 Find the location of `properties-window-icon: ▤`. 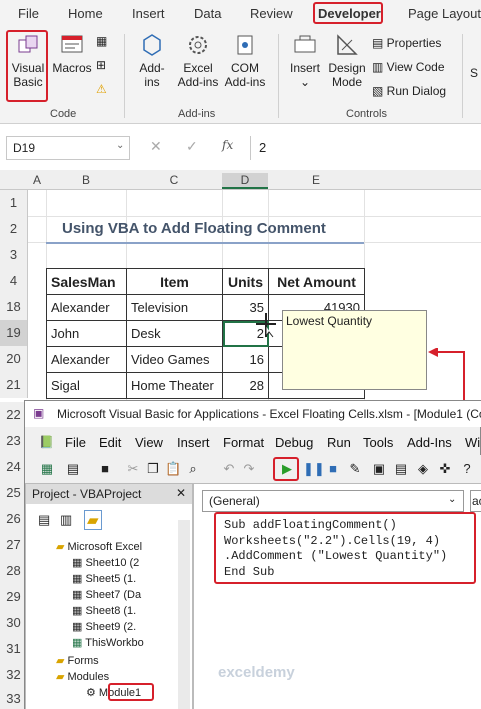

properties-window-icon: ▤ is located at coordinates (401, 469).